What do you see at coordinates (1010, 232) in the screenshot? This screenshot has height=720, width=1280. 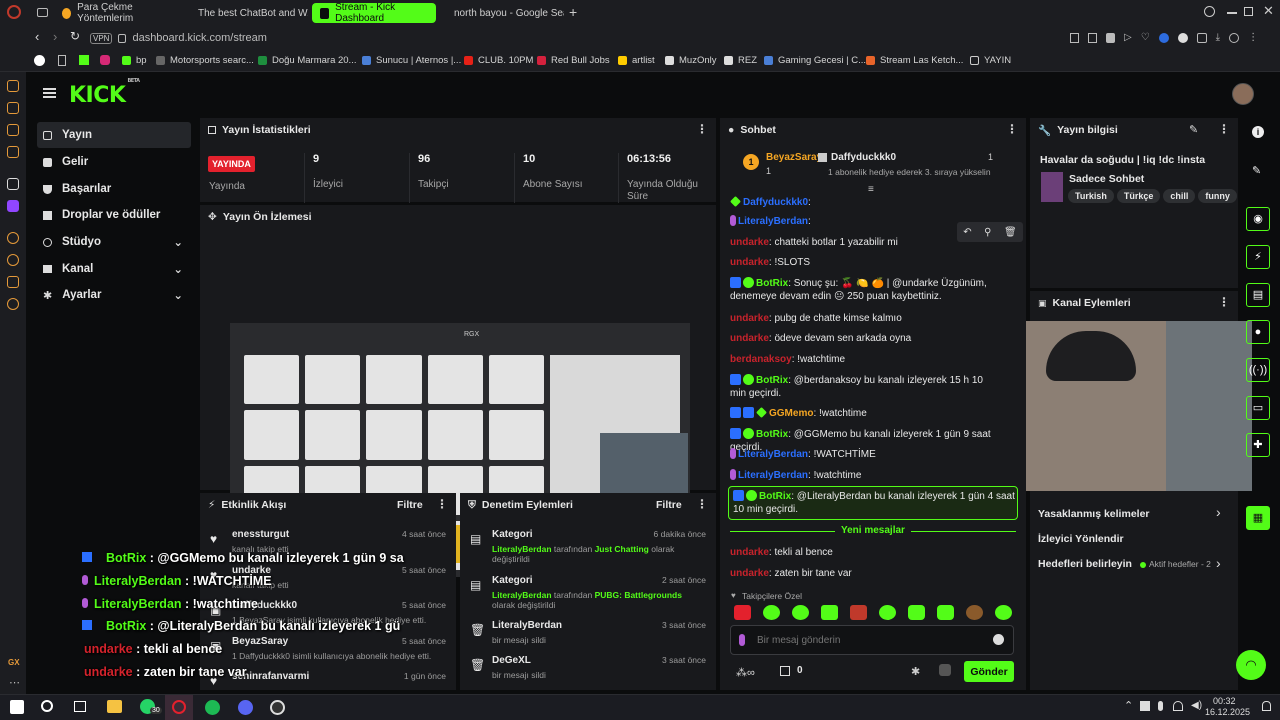 I see `delete-icon: 🗑` at bounding box center [1010, 232].